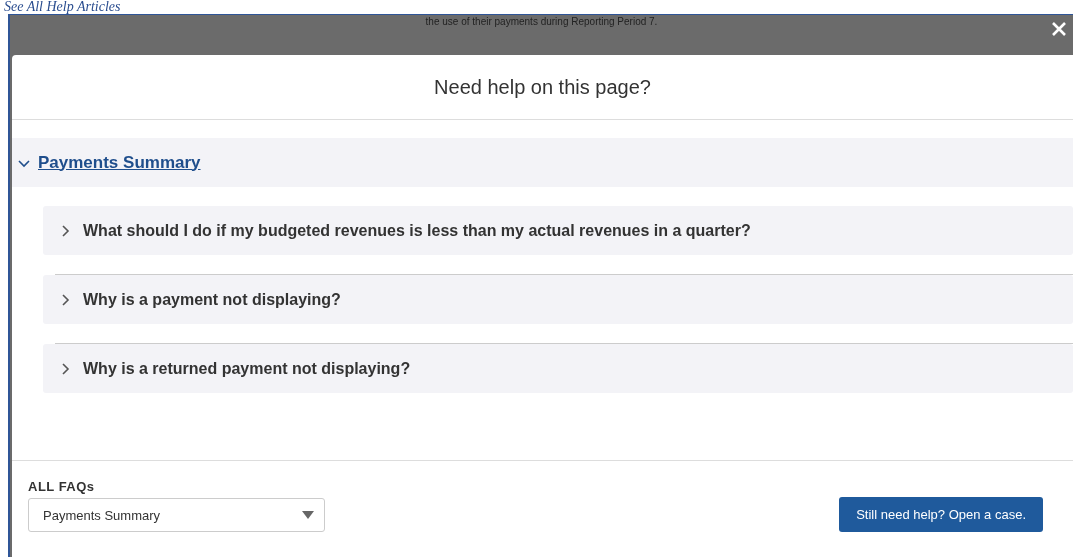 This screenshot has width=1073, height=557. What do you see at coordinates (558, 230) in the screenshot?
I see `faq-item: What should I do if my budgeted revenues is less than my actual revenues in a quarter?` at bounding box center [558, 230].